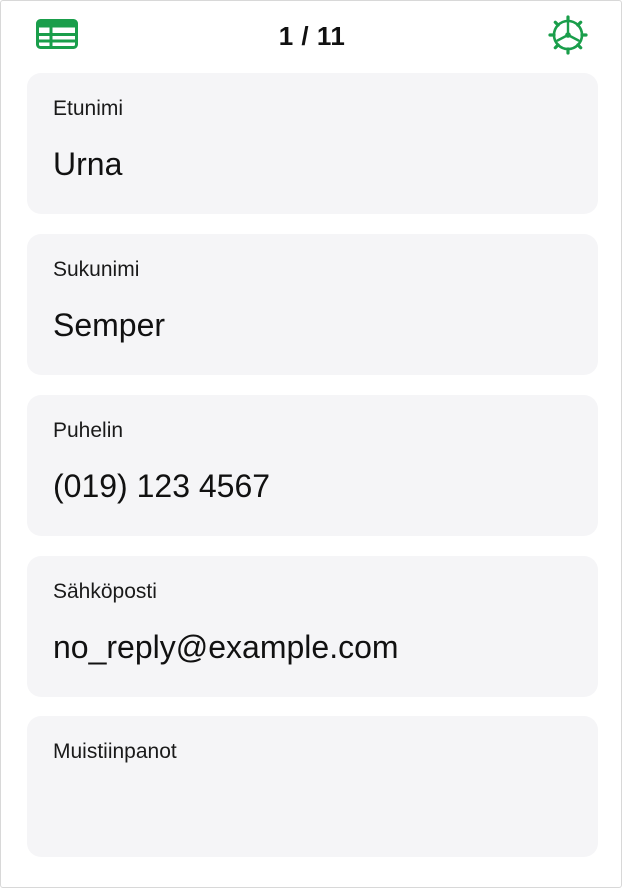  I want to click on field-card-first-name: Etunimi Urna, so click(312, 143).